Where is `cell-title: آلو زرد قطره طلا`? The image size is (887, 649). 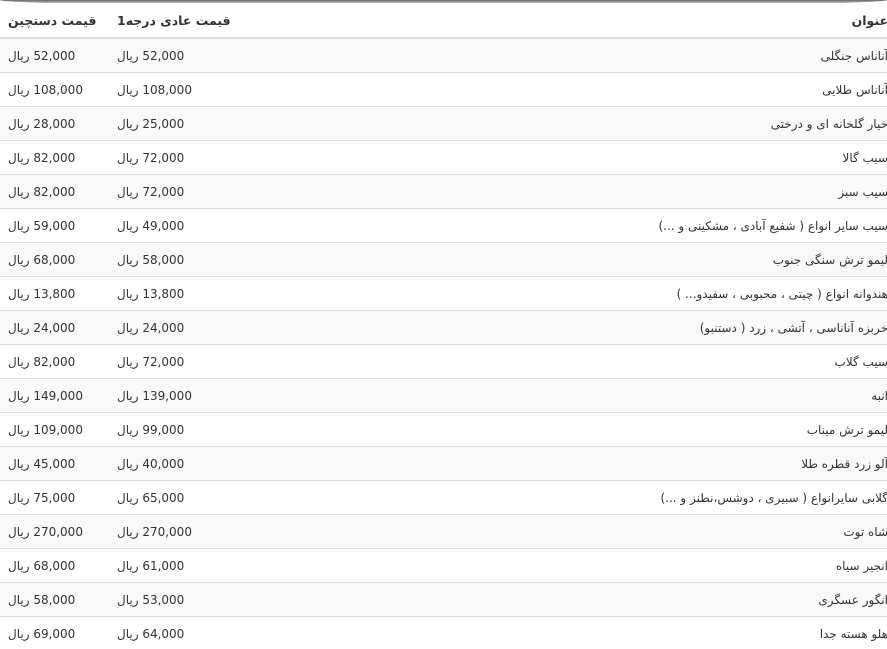
cell-title: آلو زرد قطره طلا is located at coordinates (648, 463).